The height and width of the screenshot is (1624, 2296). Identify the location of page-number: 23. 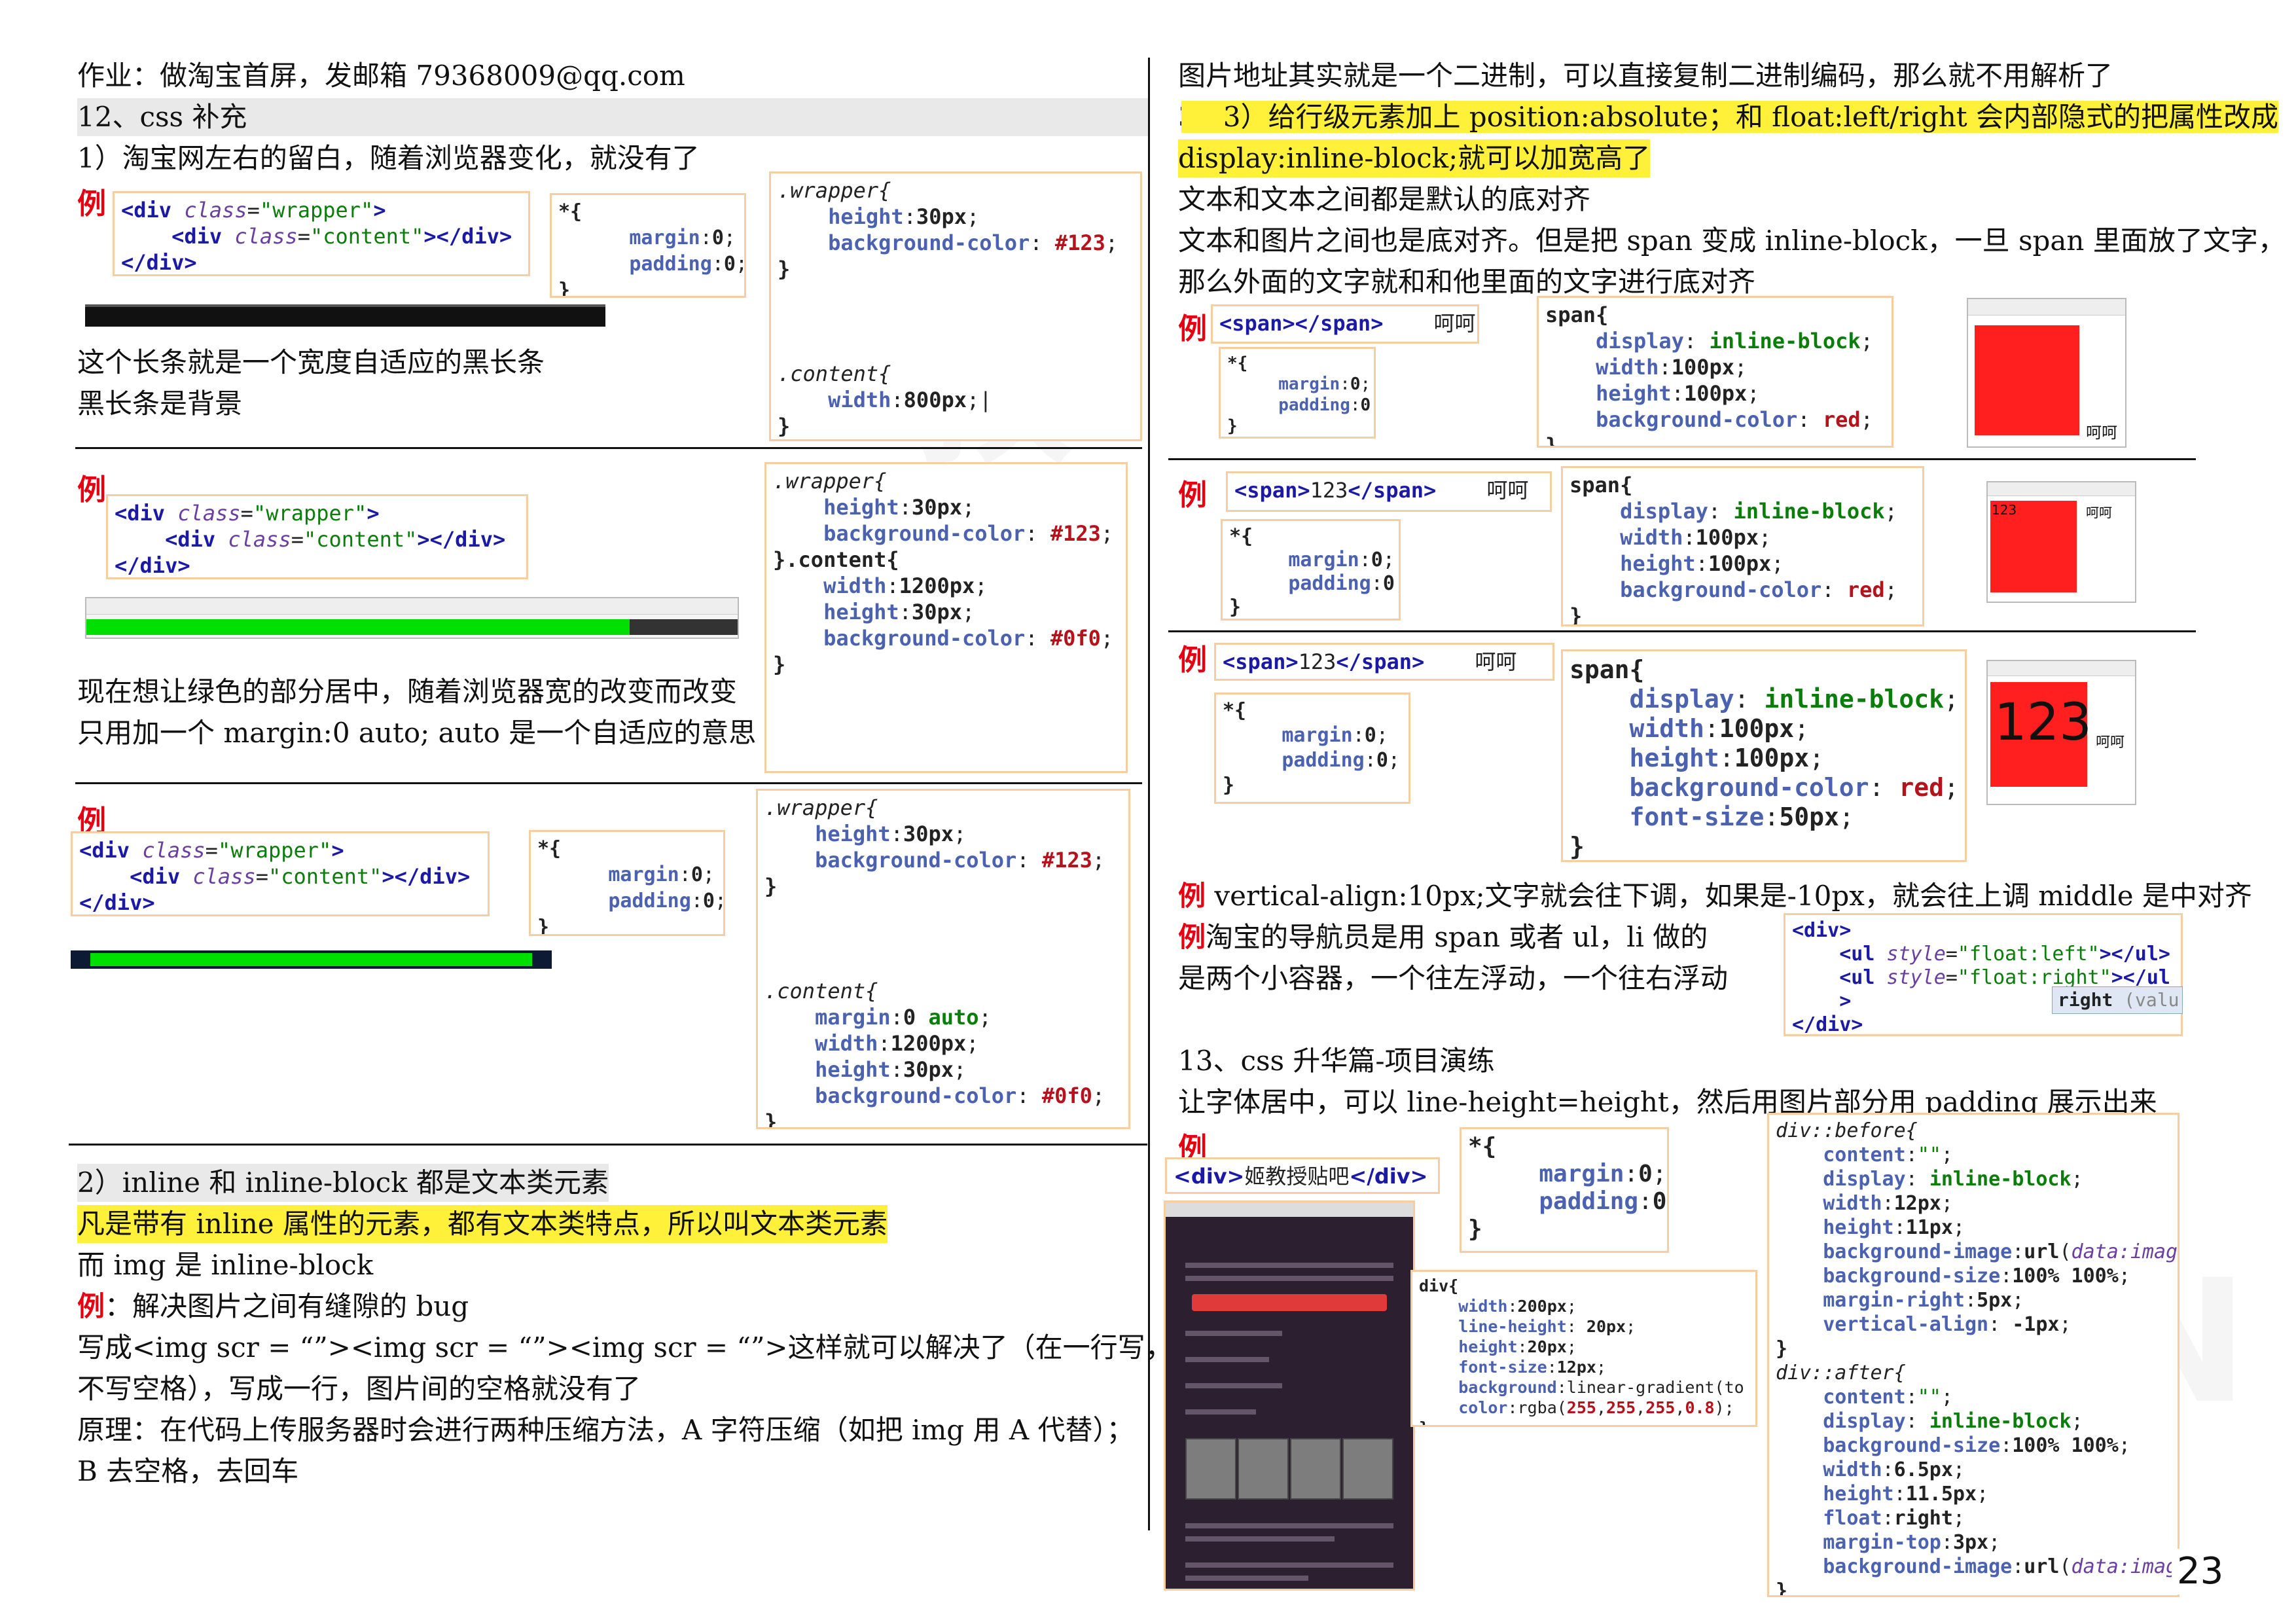
(2200, 1572).